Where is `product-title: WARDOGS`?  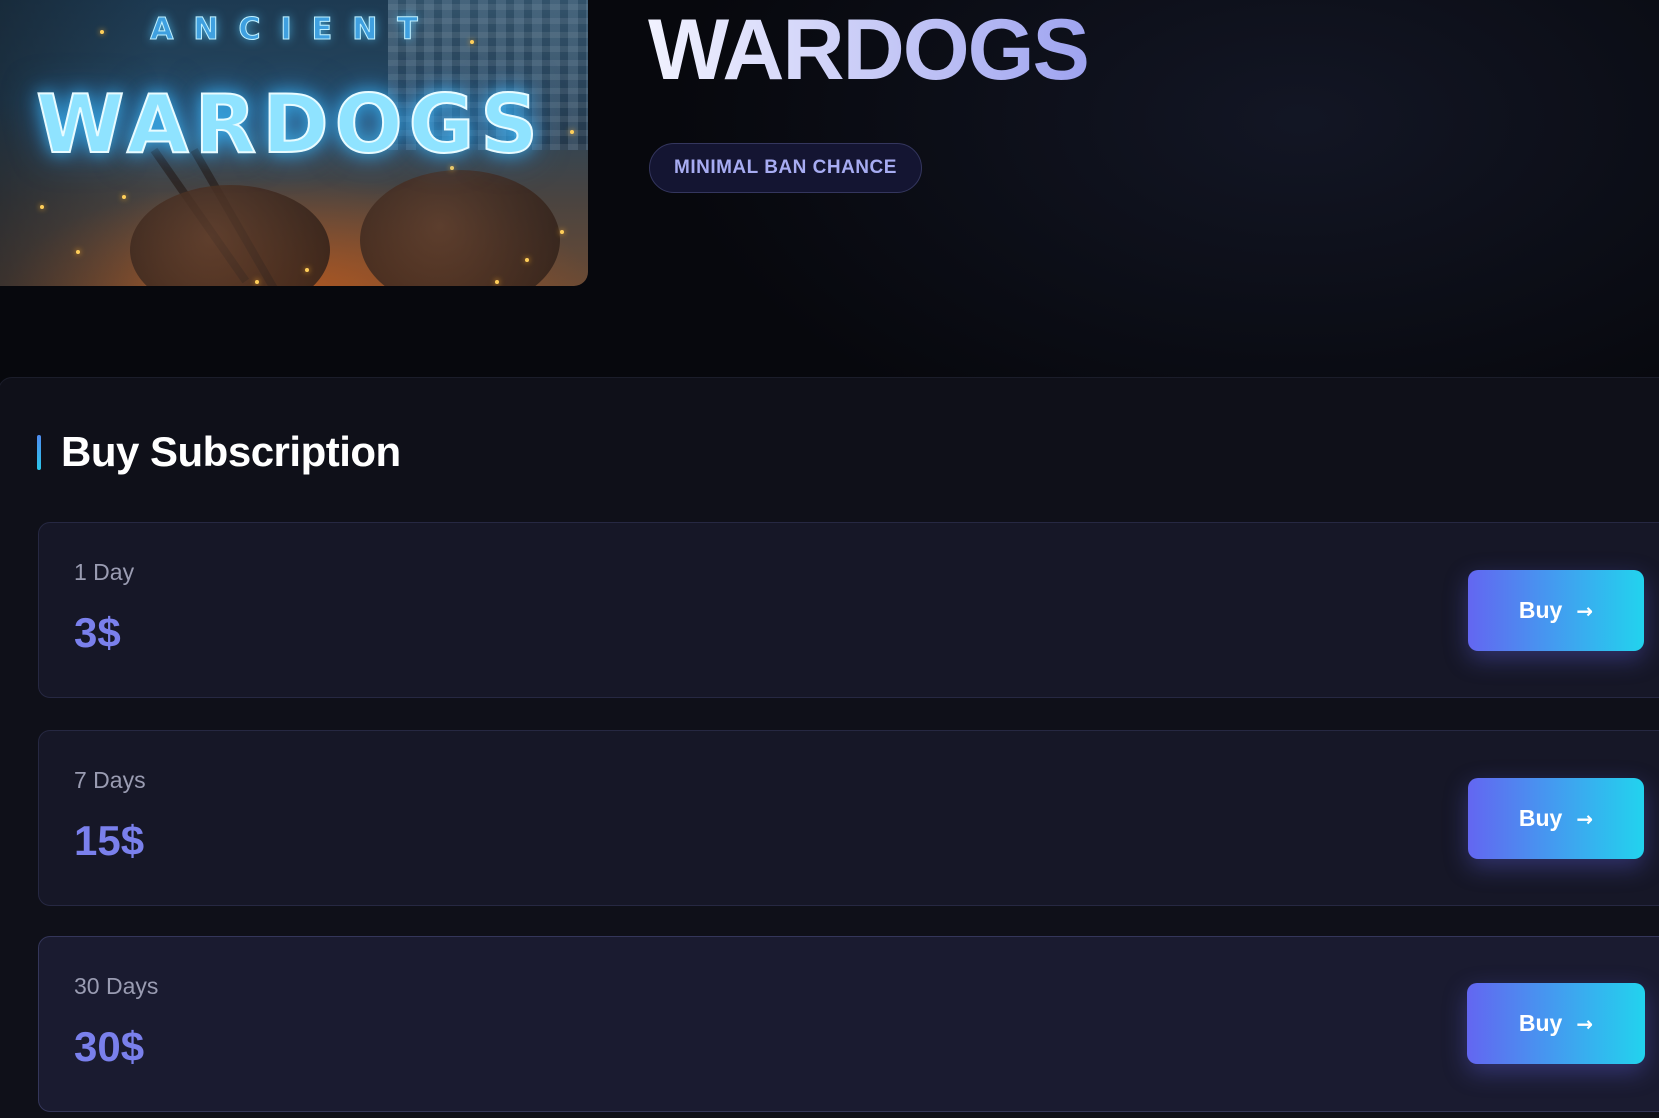
product-title: WARDOGS is located at coordinates (869, 50).